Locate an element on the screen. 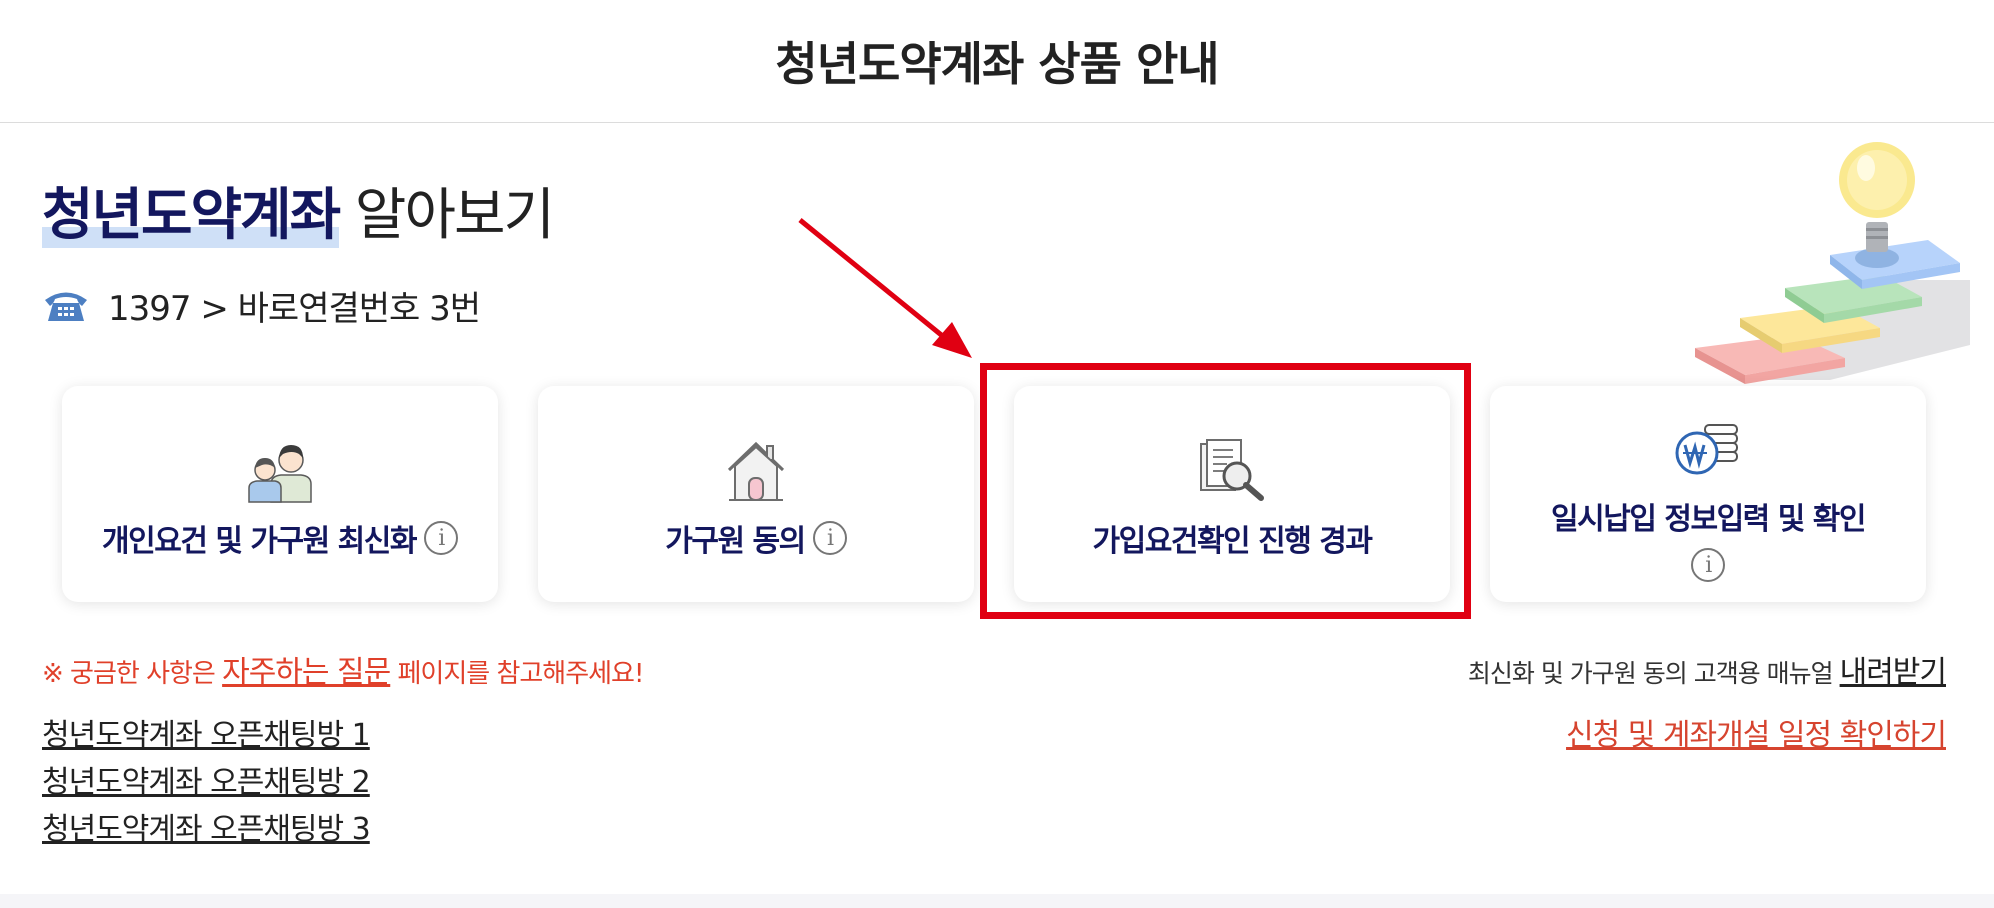  phone-contact: 1397 > 바로연결번호 3번 is located at coordinates (261, 305).